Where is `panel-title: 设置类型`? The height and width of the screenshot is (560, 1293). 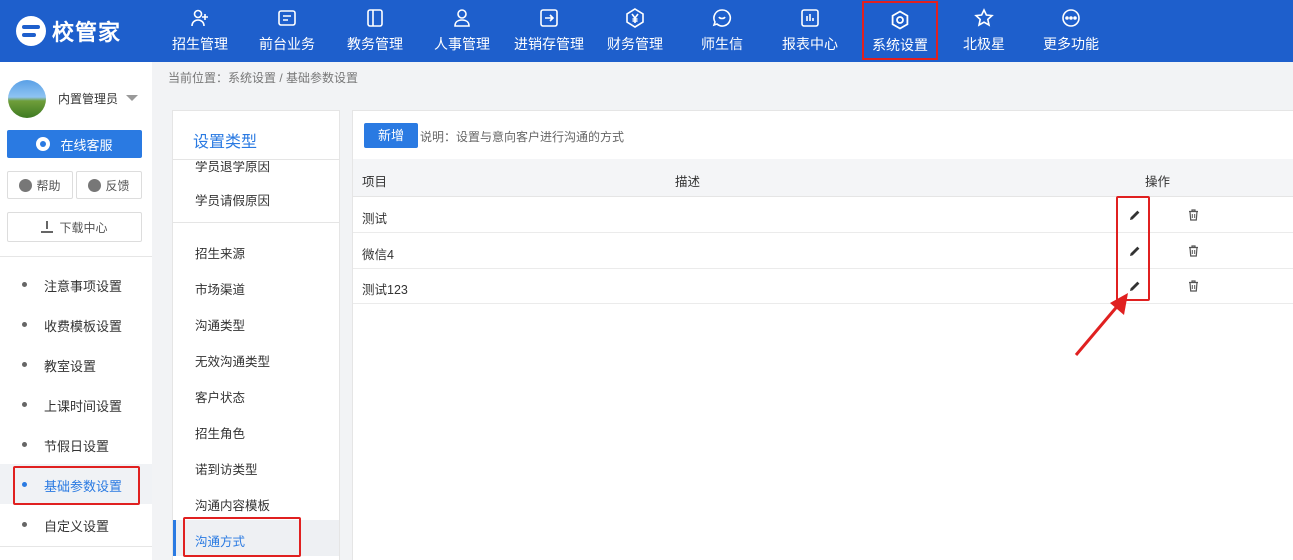 panel-title: 设置类型 is located at coordinates (225, 142).